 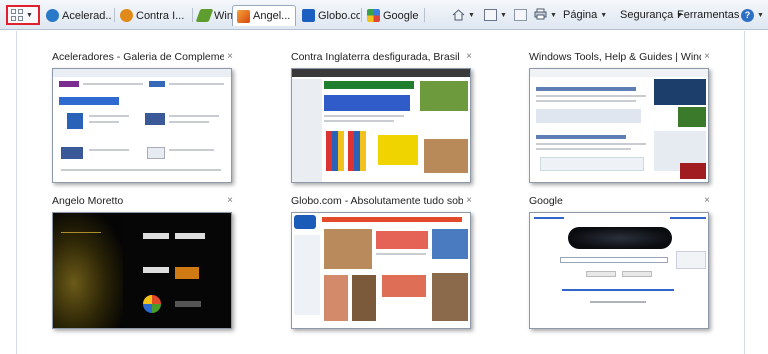 What do you see at coordinates (16, 192) in the screenshot?
I see `frame-border-left` at bounding box center [16, 192].